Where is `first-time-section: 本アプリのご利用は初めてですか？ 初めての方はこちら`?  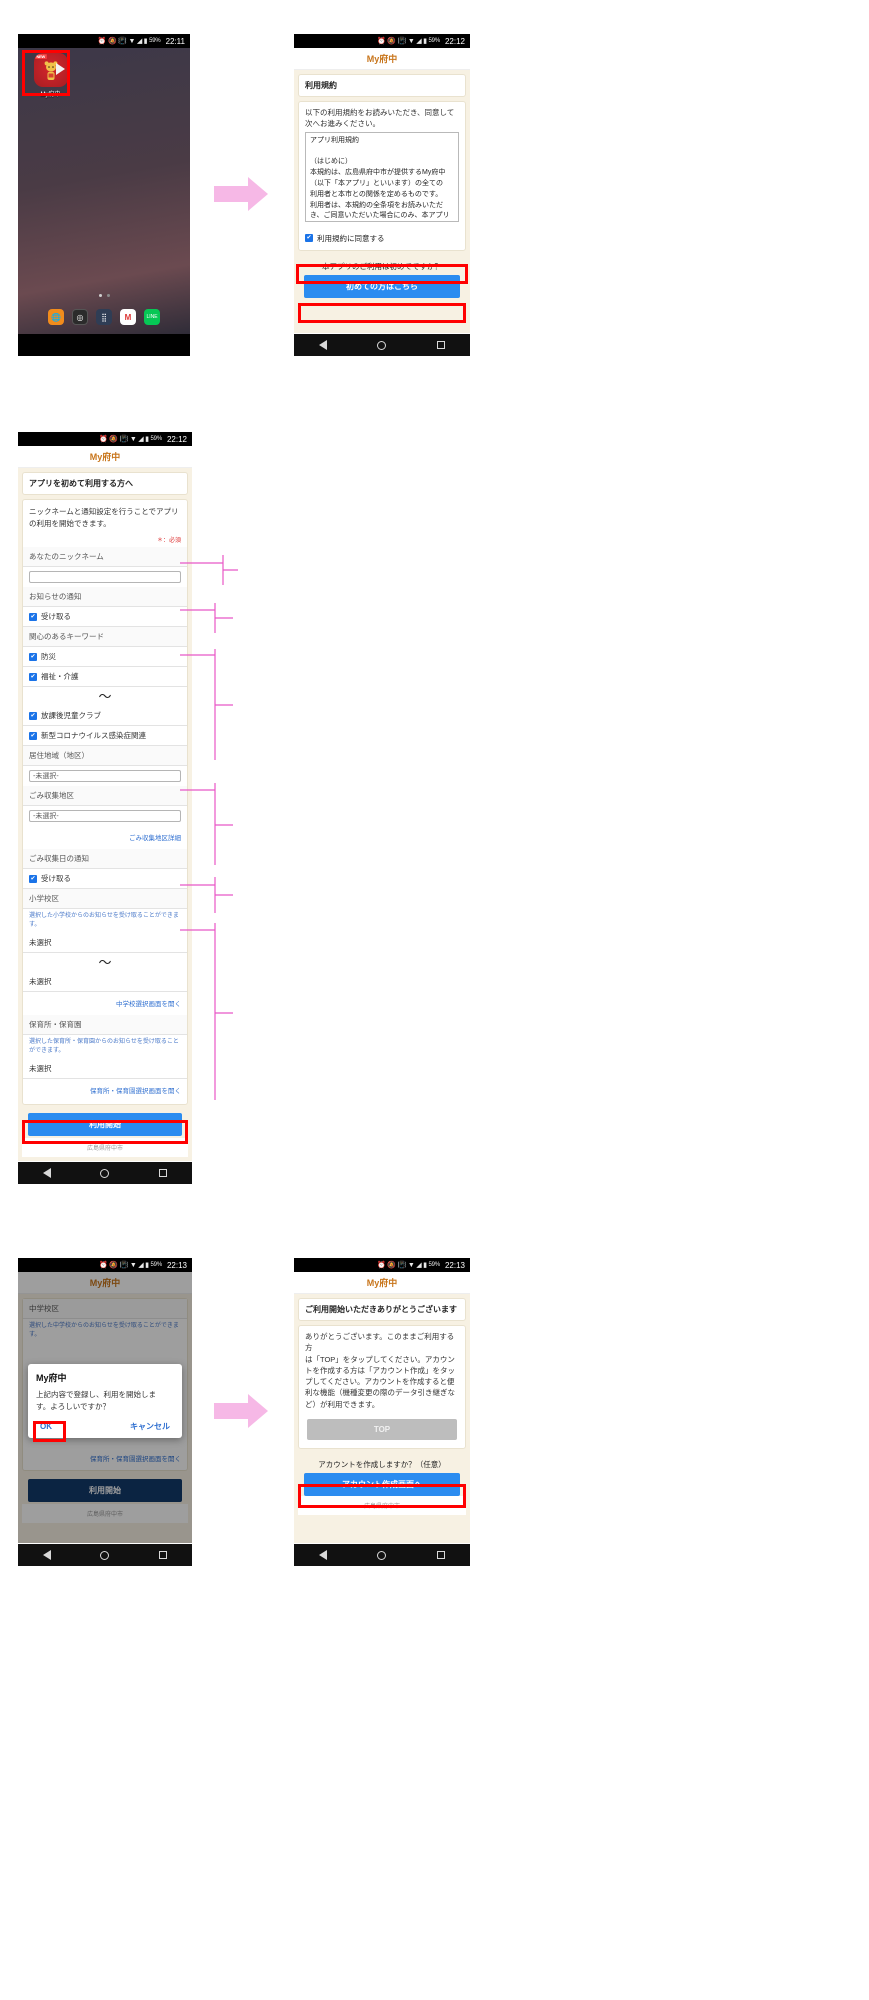
first-time-section: 本アプリのご利用は初めてですか？ 初めての方はこちら is located at coordinates (382, 276).